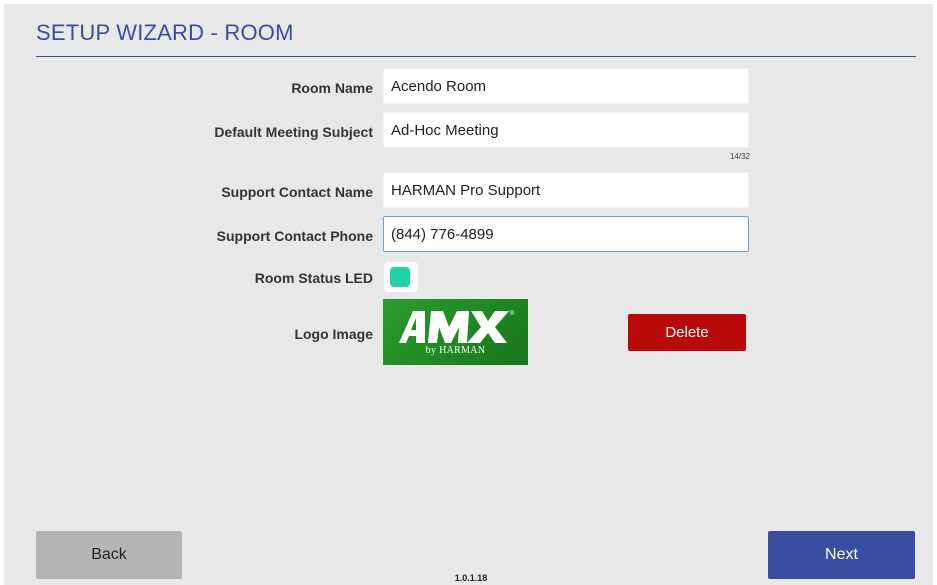 The image size is (937, 585). What do you see at coordinates (455, 350) in the screenshot?
I see `logo-subtext: by HARMAN` at bounding box center [455, 350].